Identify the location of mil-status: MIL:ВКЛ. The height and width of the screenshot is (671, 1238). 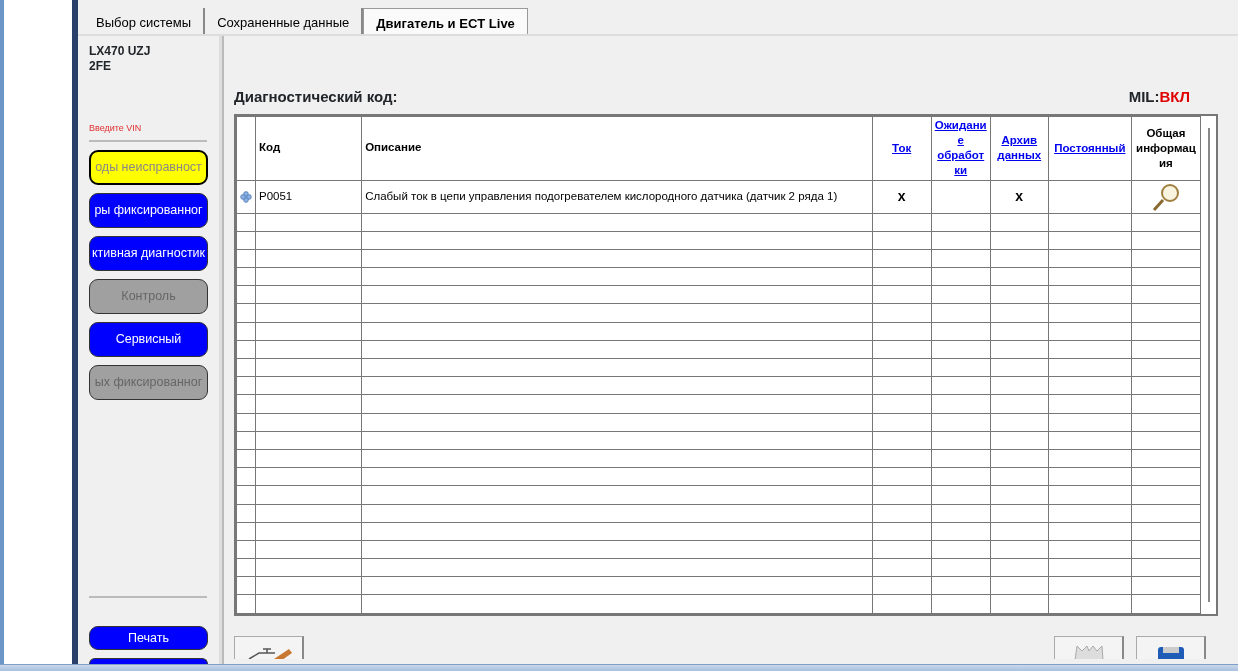
(1159, 97).